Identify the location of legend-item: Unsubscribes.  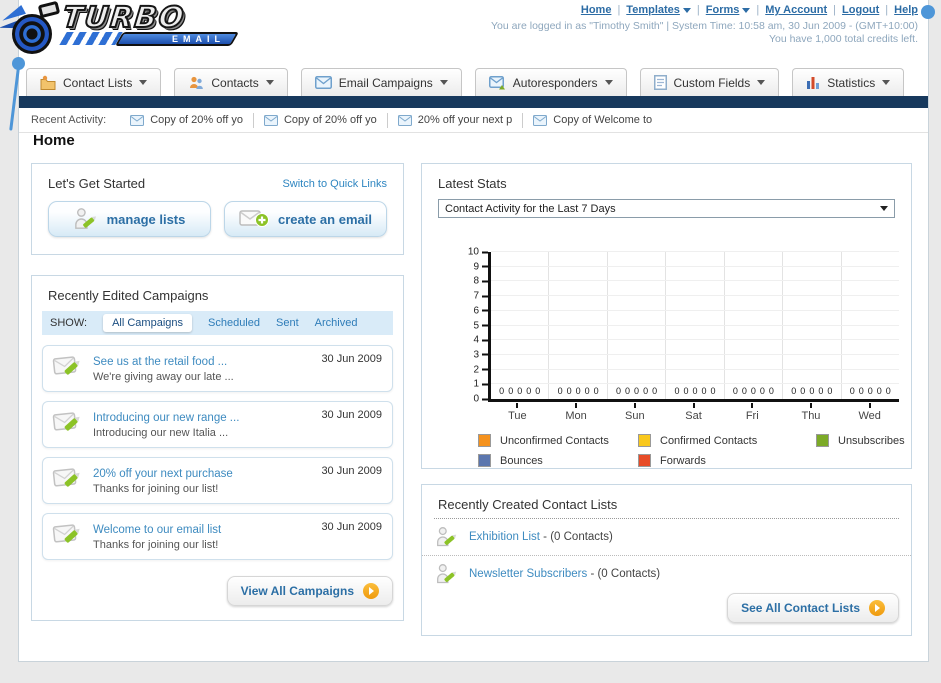
(860, 440).